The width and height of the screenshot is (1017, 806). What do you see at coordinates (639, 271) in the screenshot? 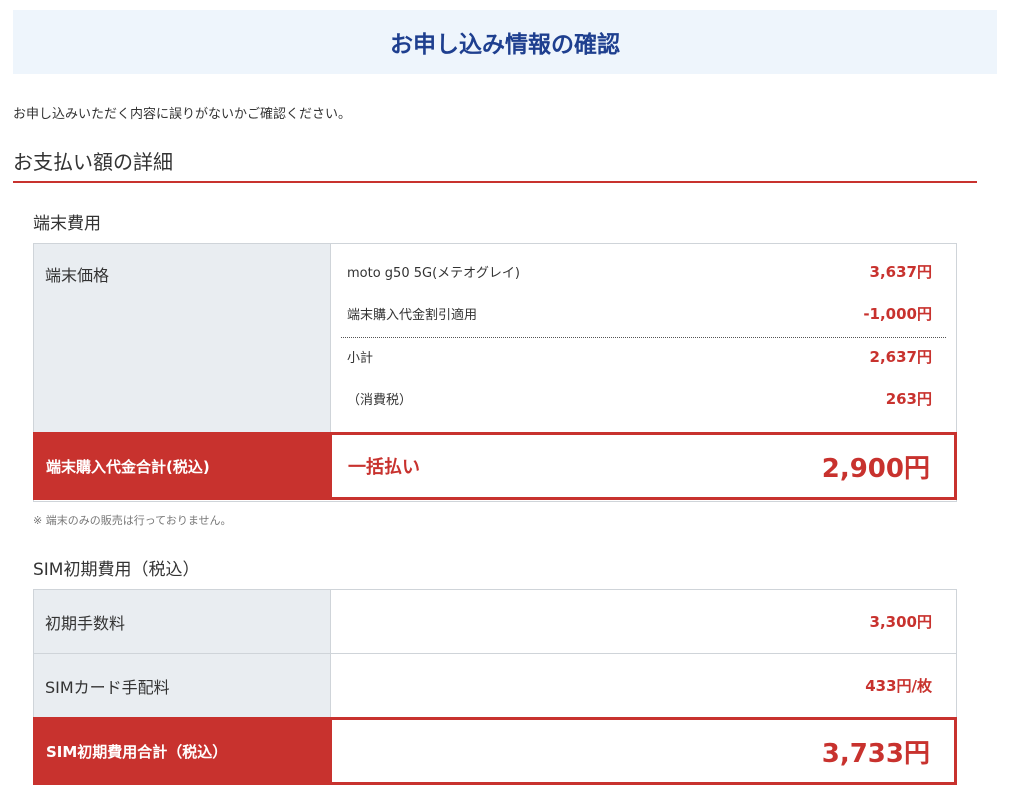
I see `price-line-device: moto g50 5G(メテオグレイ) 3,637円` at bounding box center [639, 271].